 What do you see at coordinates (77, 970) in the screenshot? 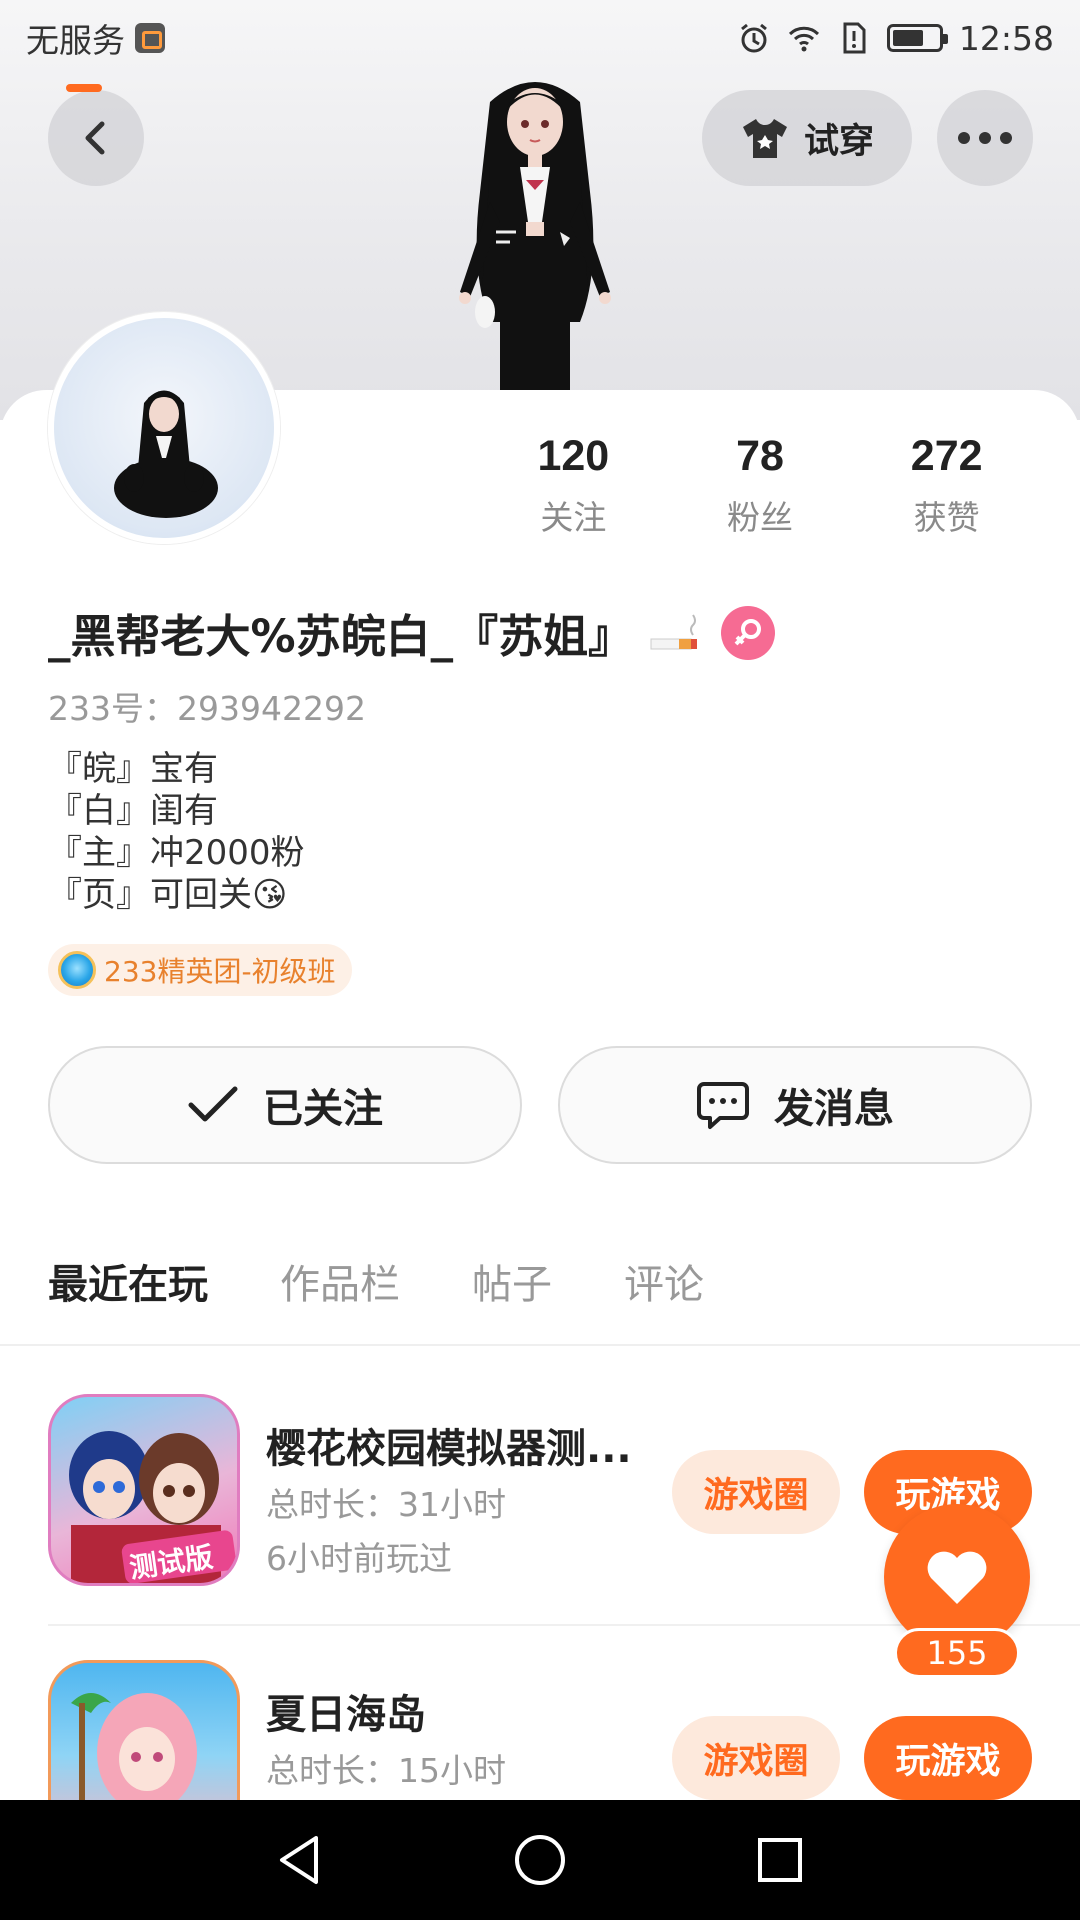
I see `badge-icon` at bounding box center [77, 970].